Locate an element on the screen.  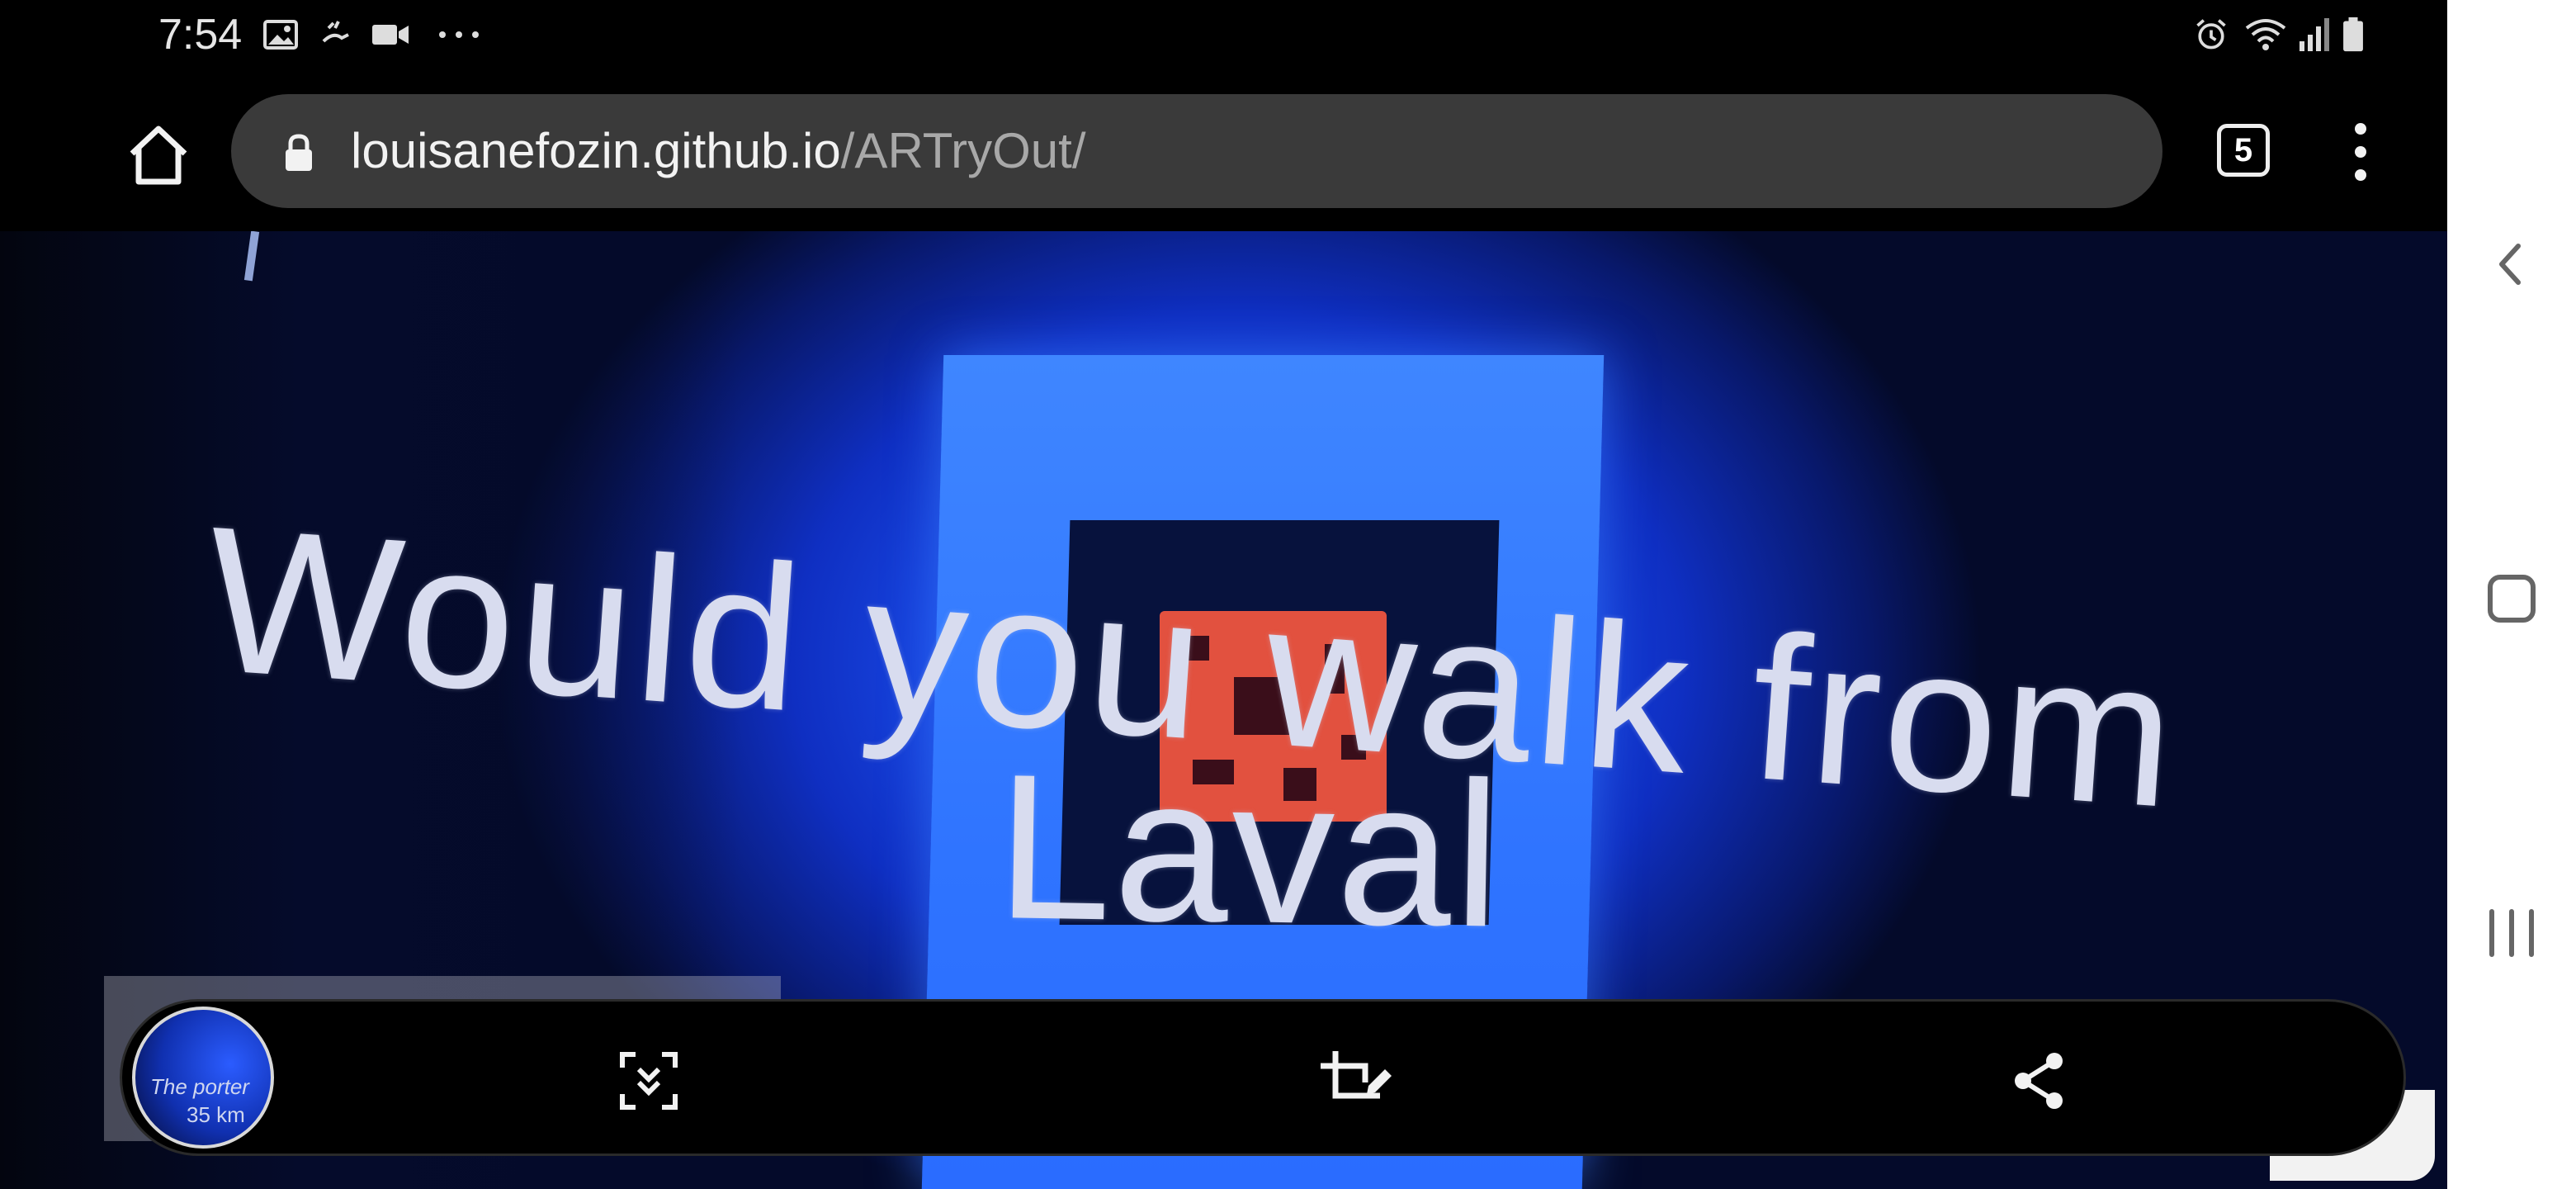
browser-toolbar: louisanefozin.github.io/ARTryOut/ 5 is located at coordinates (1223, 150).